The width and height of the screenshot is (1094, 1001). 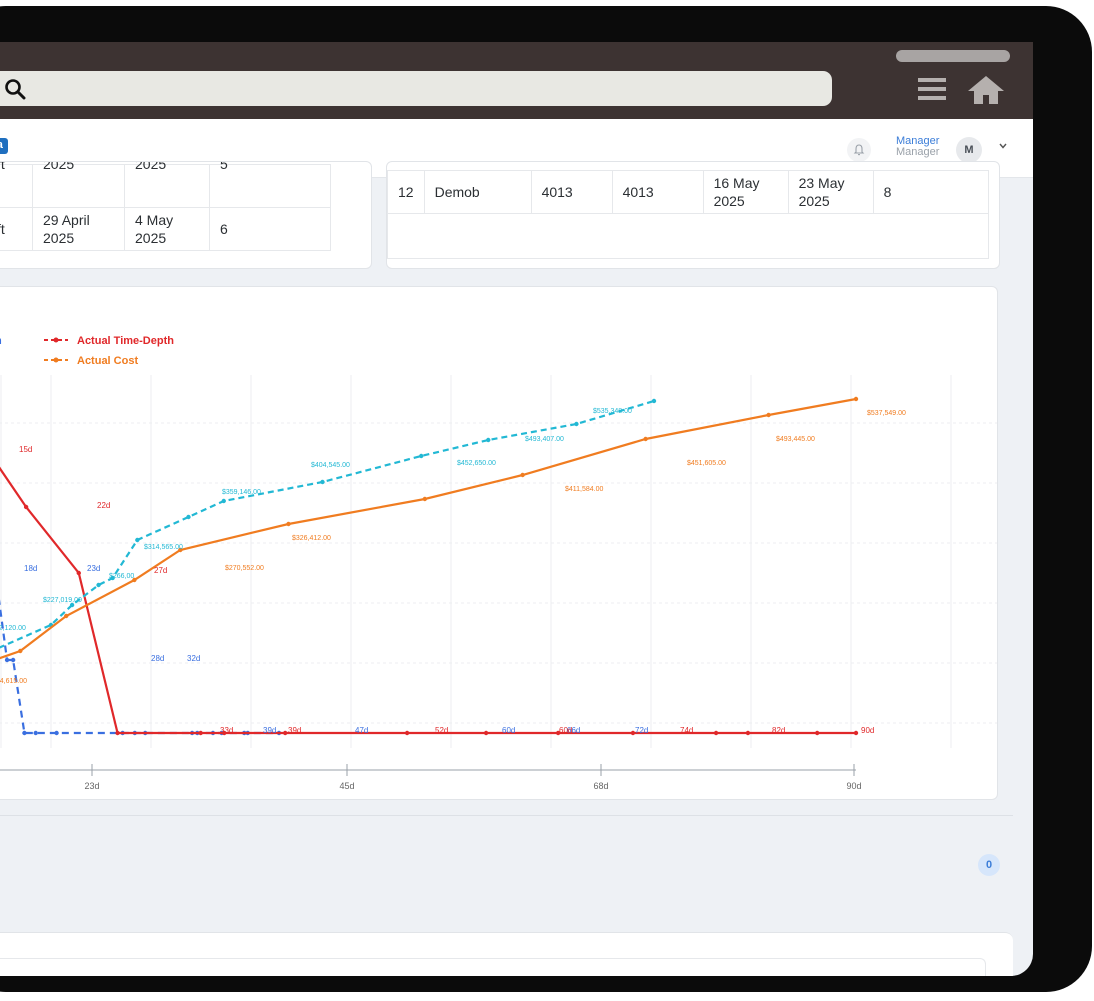 I want to click on table-cell-to: 4013, so click(x=657, y=192).